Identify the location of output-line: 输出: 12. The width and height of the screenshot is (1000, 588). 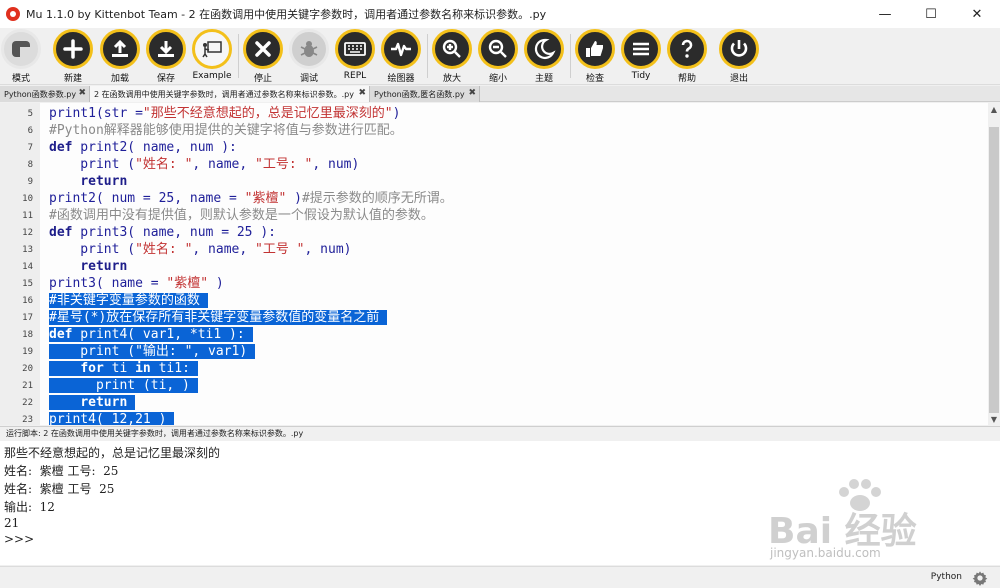
(29, 507).